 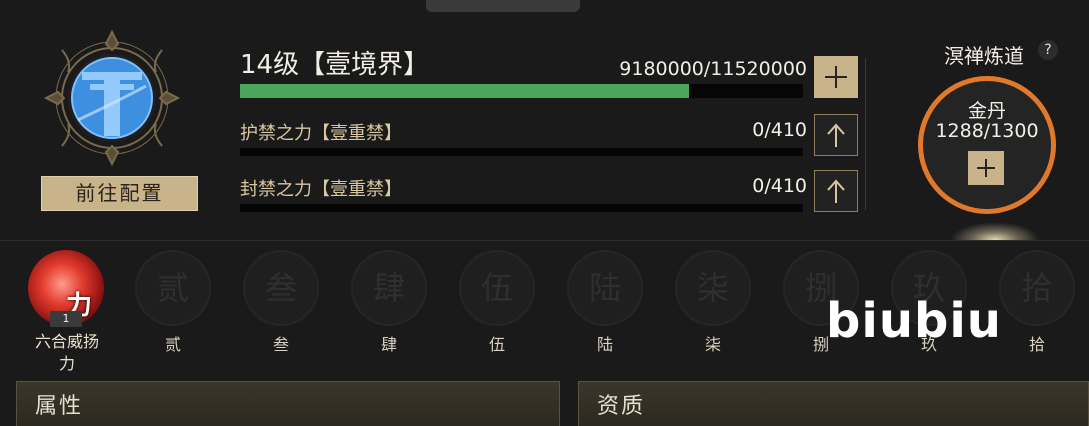 I want to click on guard-seal-value: 0/410, so click(x=779, y=130).